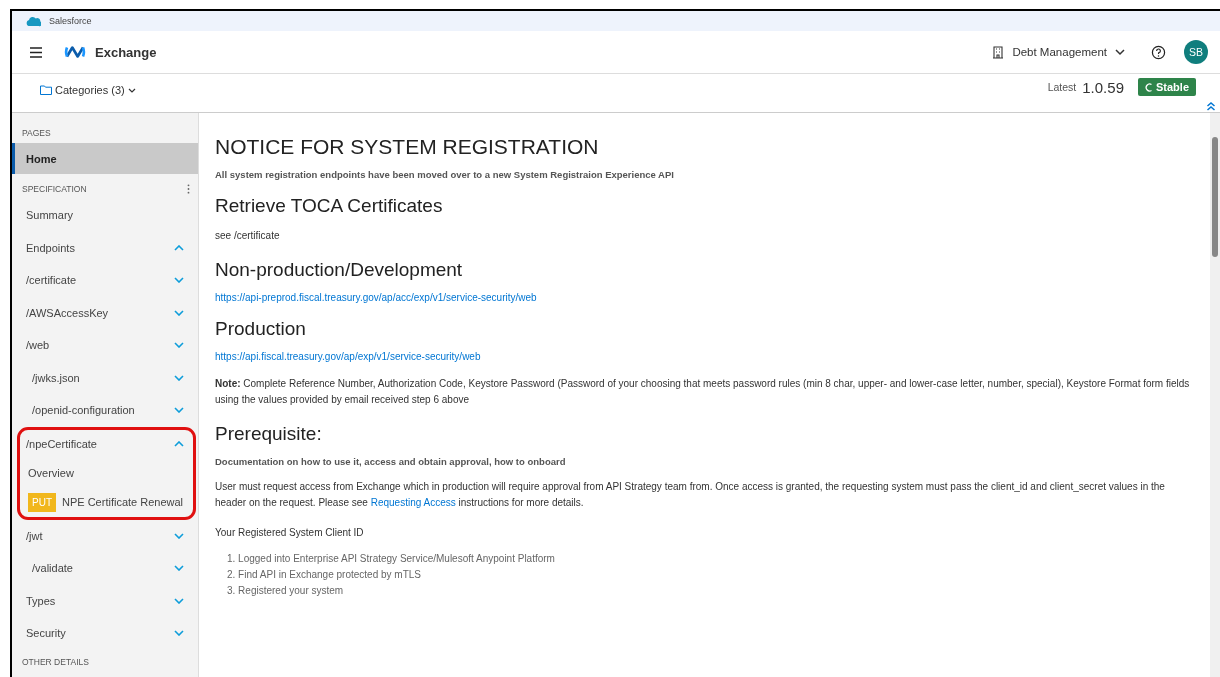 The image size is (1220, 677). I want to click on list-item: 3. Registered your system, so click(285, 591).